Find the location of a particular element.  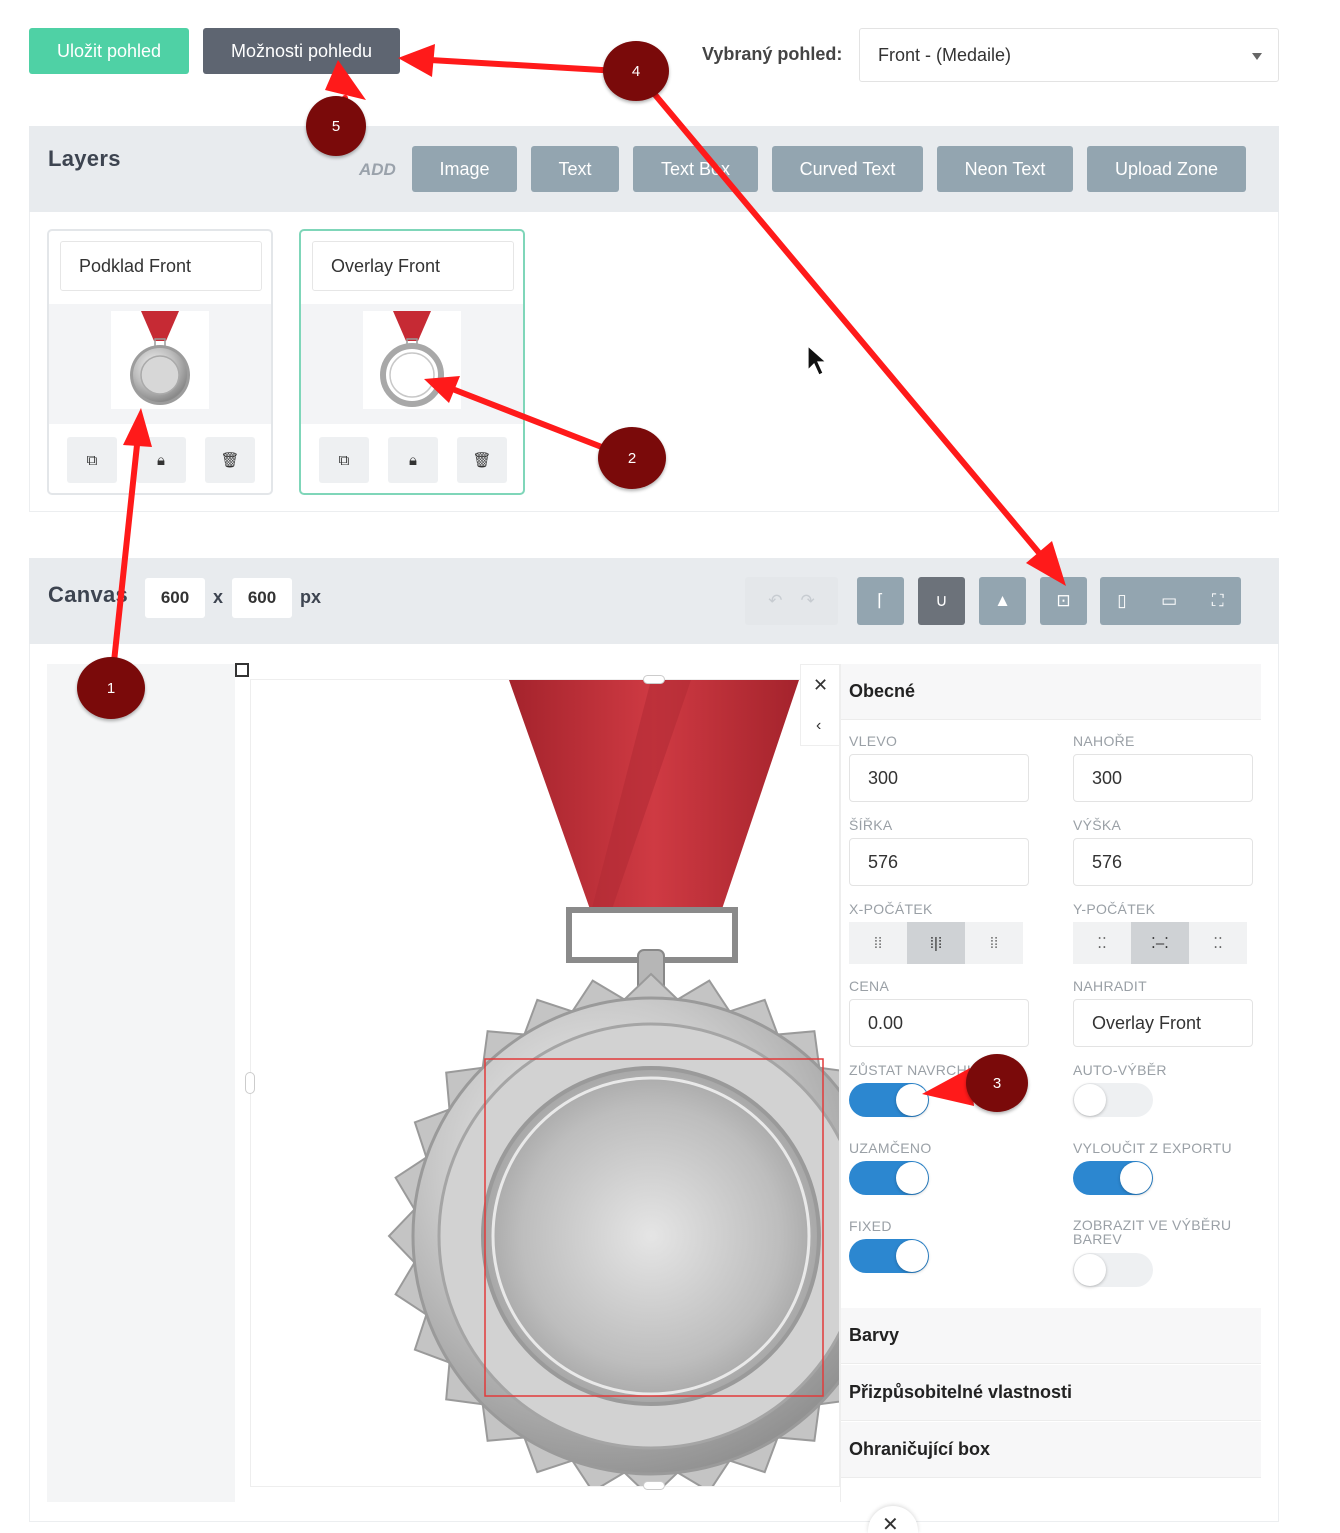

selected-view-value: Front - (Medaile) is located at coordinates (945, 54).